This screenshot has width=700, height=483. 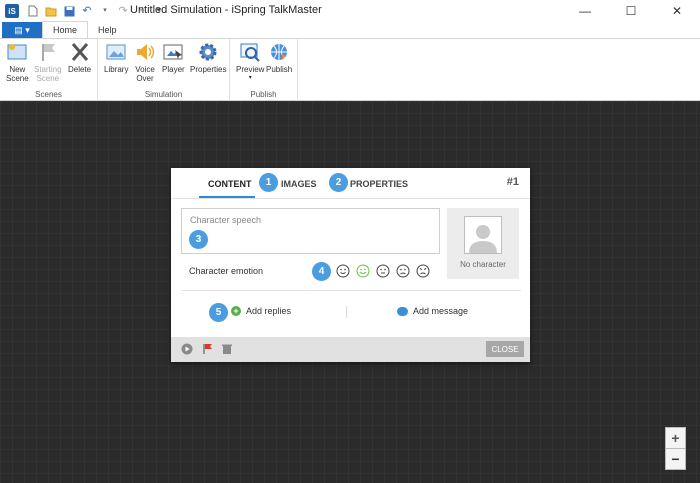 I want to click on speech-placeholder: Character speech, so click(x=226, y=220).